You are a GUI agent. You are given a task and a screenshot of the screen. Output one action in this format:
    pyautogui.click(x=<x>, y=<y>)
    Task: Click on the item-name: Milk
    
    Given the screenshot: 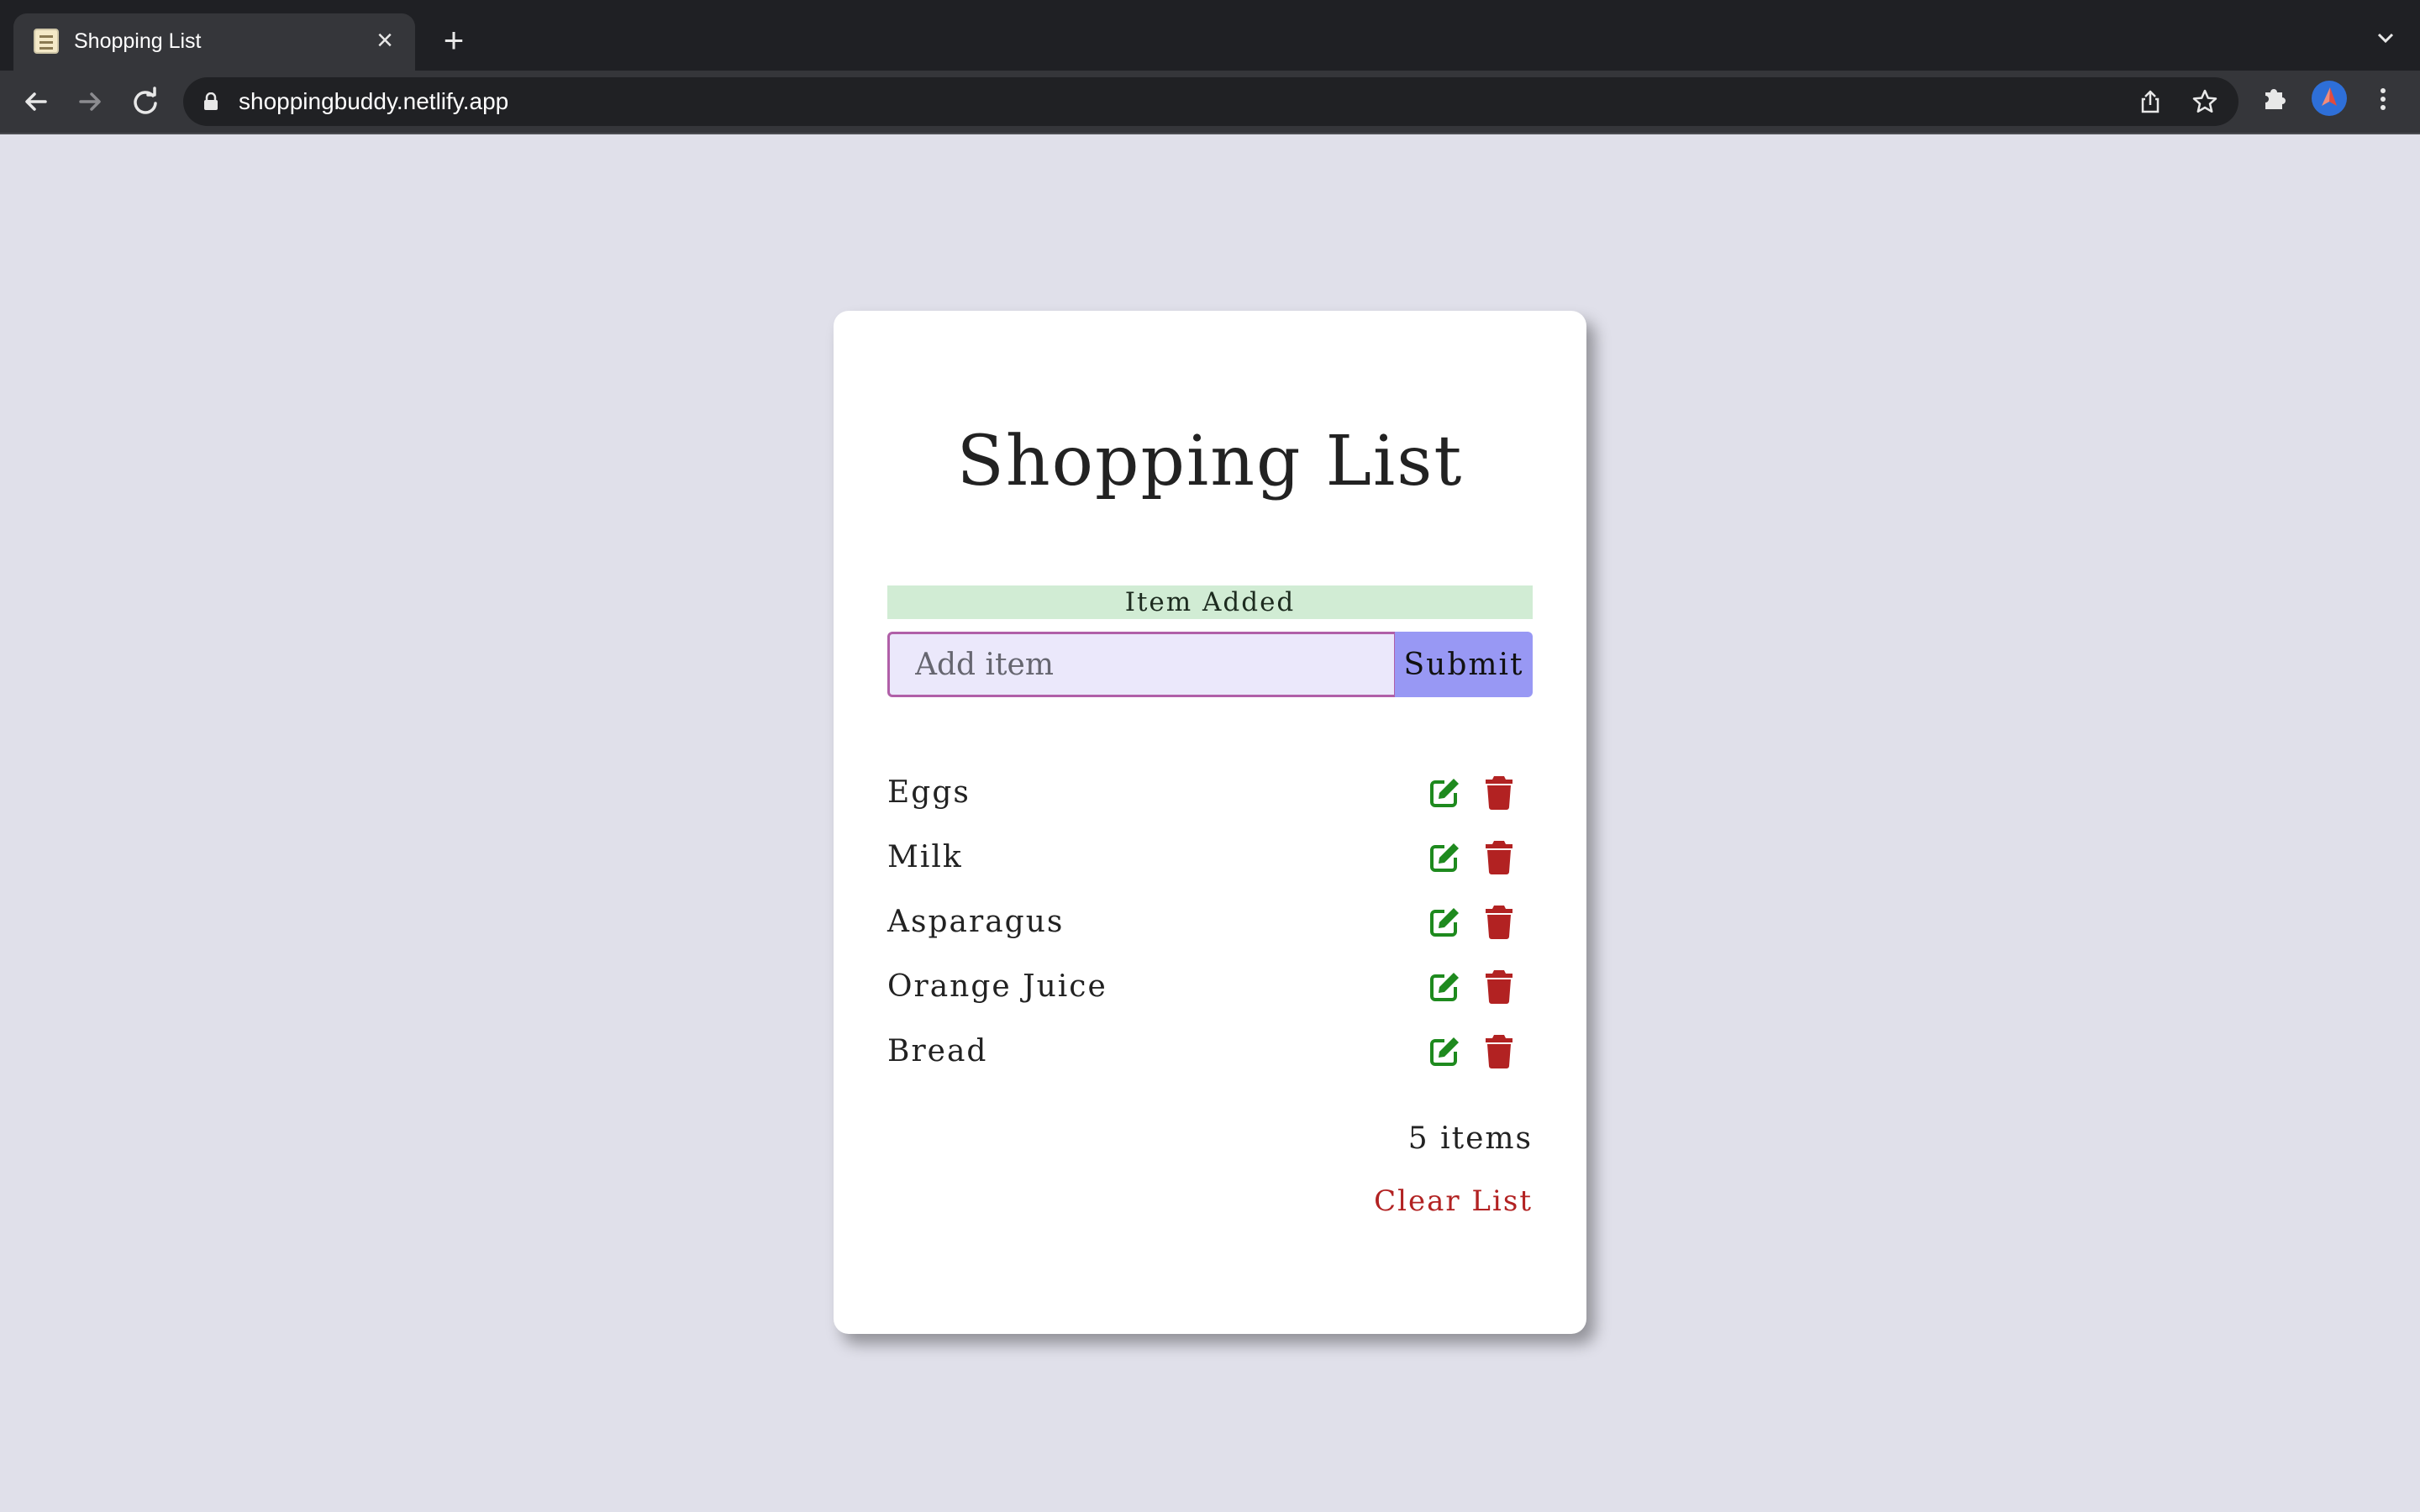 What is the action you would take?
    pyautogui.click(x=925, y=857)
    